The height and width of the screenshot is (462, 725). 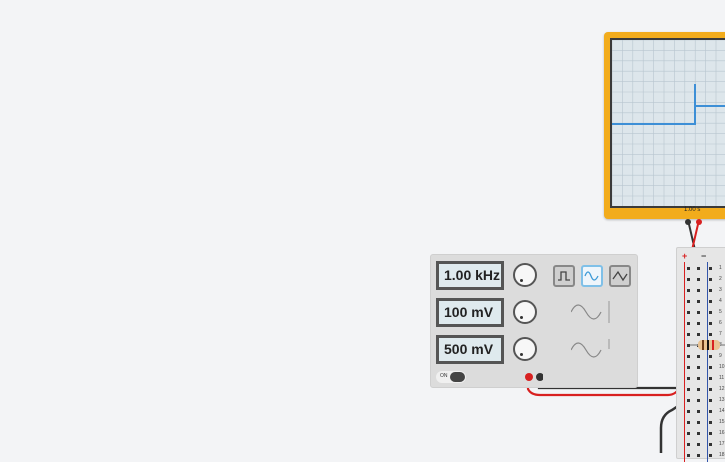 I want to click on sine-wave-icon, so click(x=591, y=276).